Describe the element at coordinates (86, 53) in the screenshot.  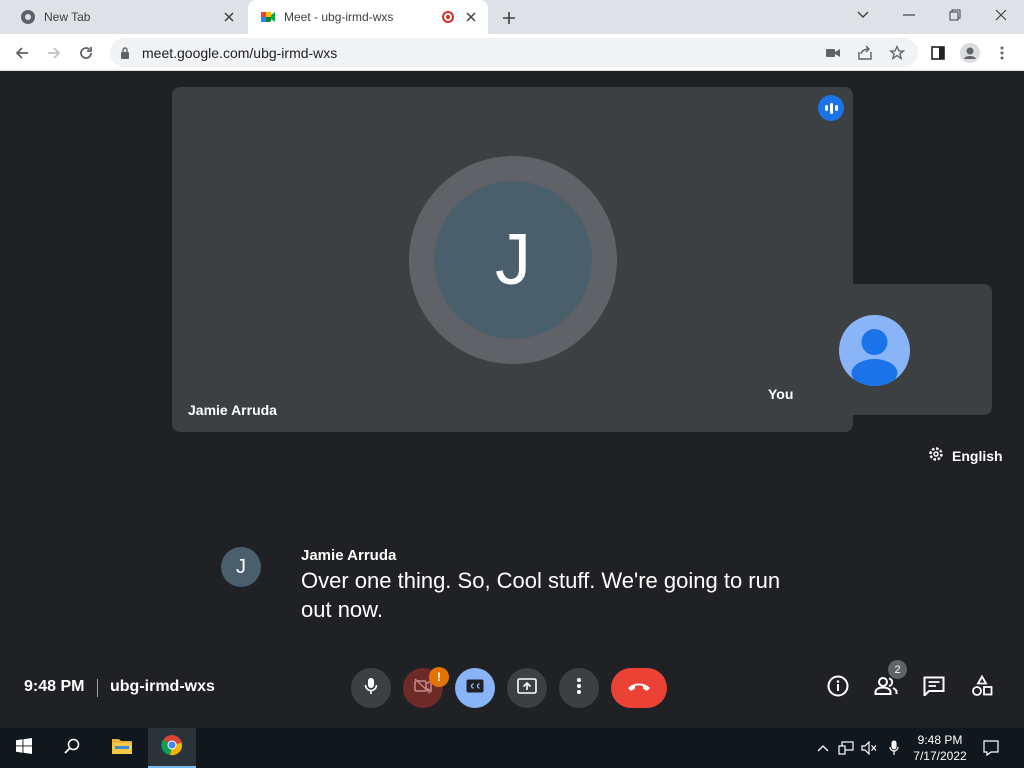
I see `reload-icon` at that location.